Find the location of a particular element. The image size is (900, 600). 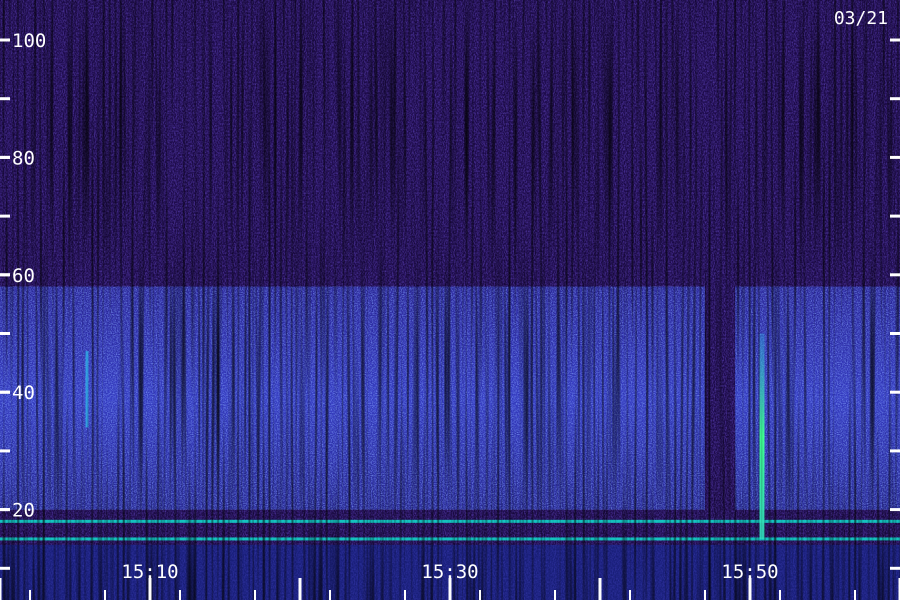

y-tick-label: 40 is located at coordinates (23, 393).